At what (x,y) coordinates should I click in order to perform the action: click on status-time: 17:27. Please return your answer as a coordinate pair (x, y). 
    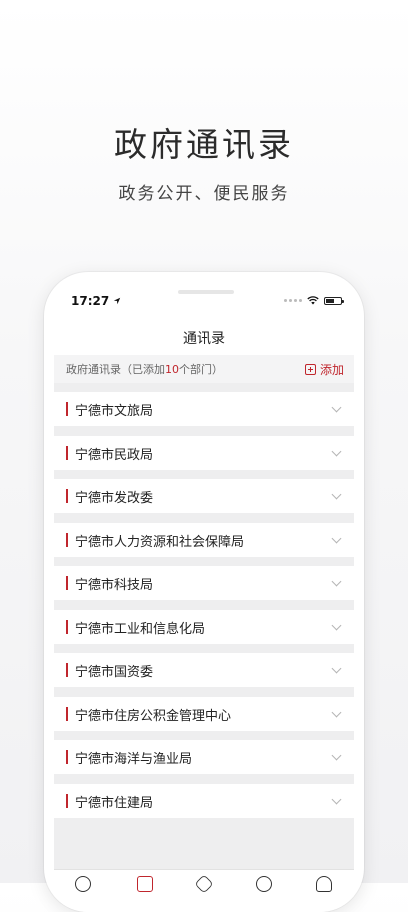
    Looking at the image, I should click on (90, 301).